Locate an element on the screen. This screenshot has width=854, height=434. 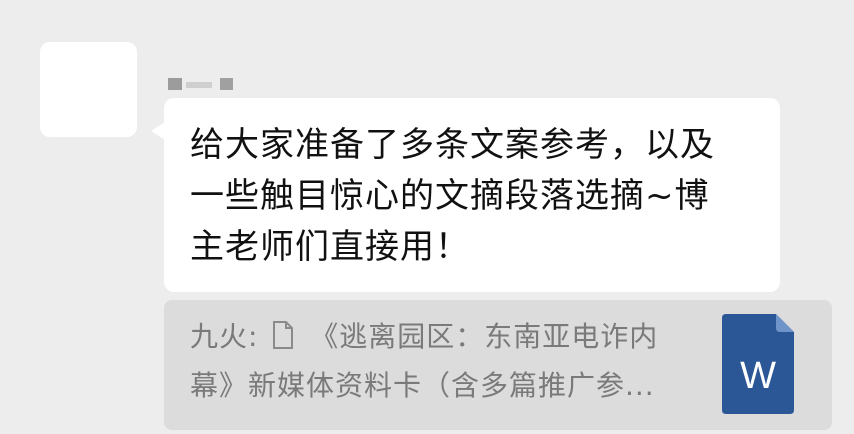
sender-name-redacted is located at coordinates (203, 82).